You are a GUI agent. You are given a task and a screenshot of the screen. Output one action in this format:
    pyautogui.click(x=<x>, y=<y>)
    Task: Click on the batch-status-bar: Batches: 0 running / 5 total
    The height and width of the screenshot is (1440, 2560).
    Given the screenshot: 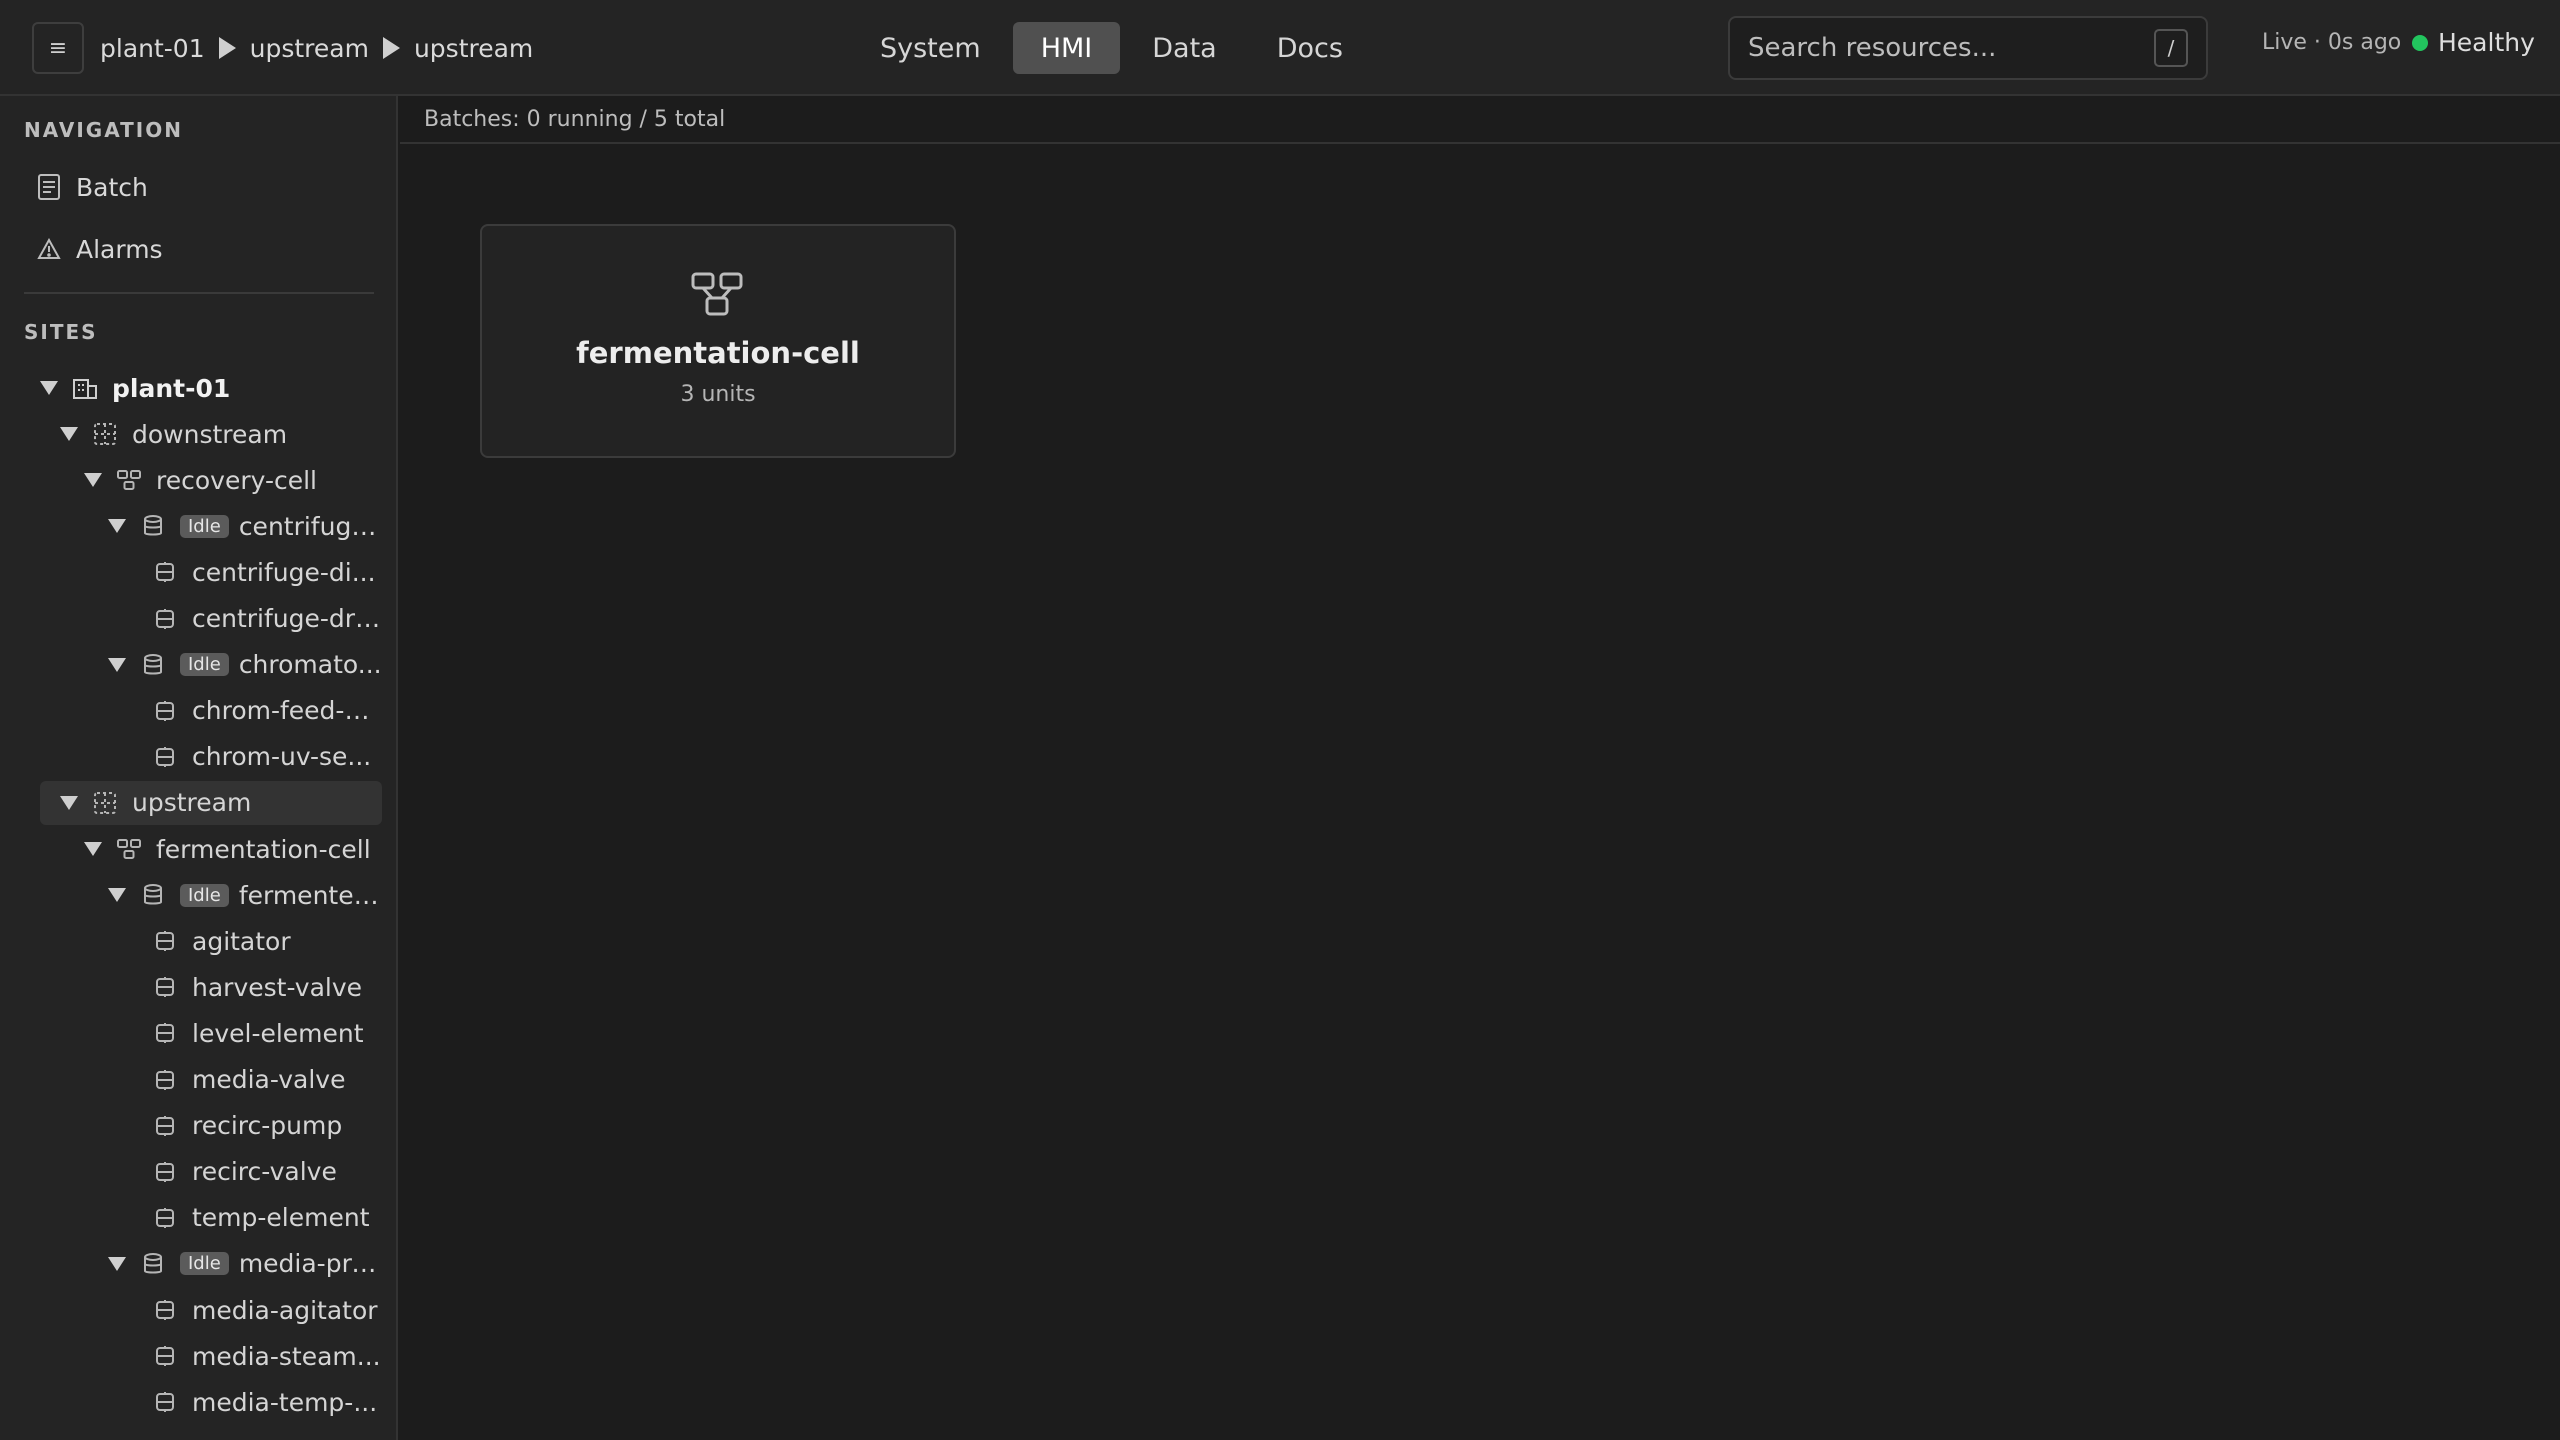 What is the action you would take?
    pyautogui.click(x=1480, y=120)
    